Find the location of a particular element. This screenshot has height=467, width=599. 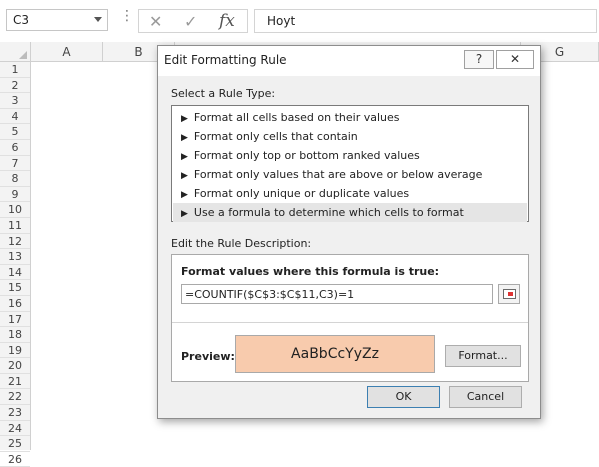

row-header: 22 is located at coordinates (15, 397).